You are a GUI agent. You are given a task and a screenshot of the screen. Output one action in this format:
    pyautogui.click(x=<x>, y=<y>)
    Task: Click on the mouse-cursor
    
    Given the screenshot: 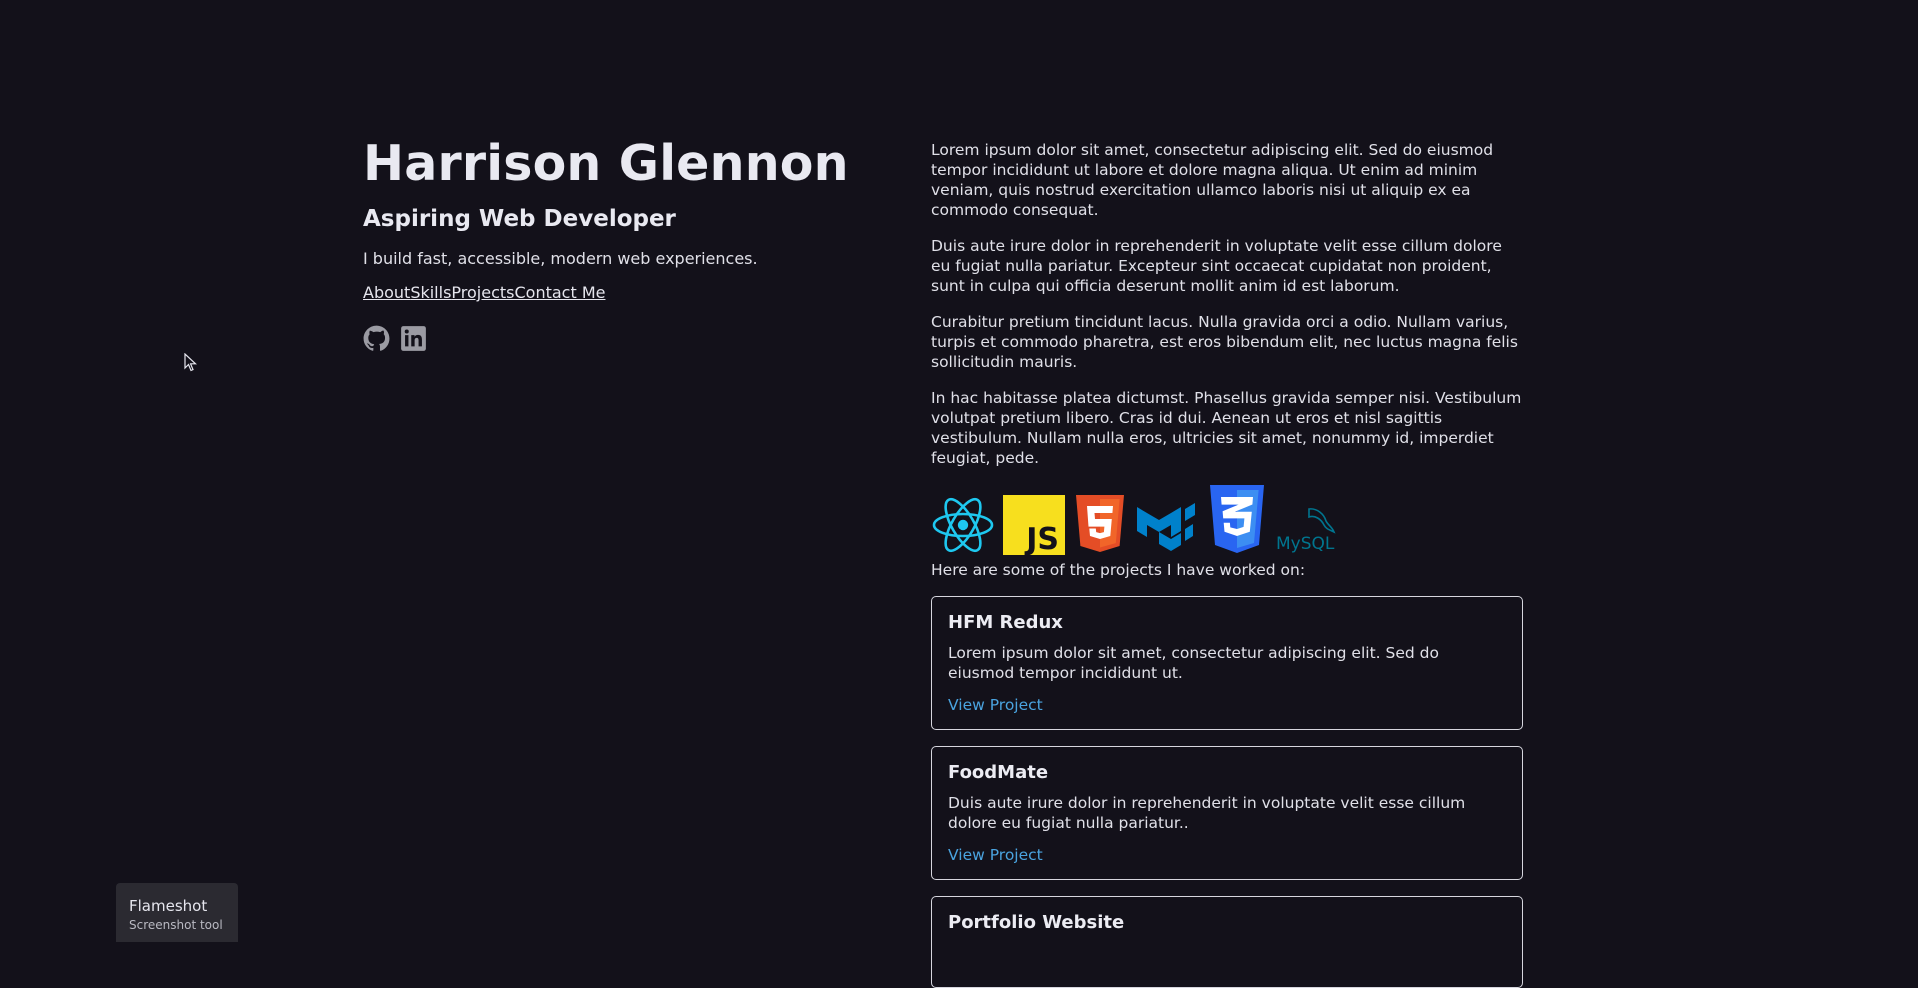 What is the action you would take?
    pyautogui.click(x=191, y=364)
    